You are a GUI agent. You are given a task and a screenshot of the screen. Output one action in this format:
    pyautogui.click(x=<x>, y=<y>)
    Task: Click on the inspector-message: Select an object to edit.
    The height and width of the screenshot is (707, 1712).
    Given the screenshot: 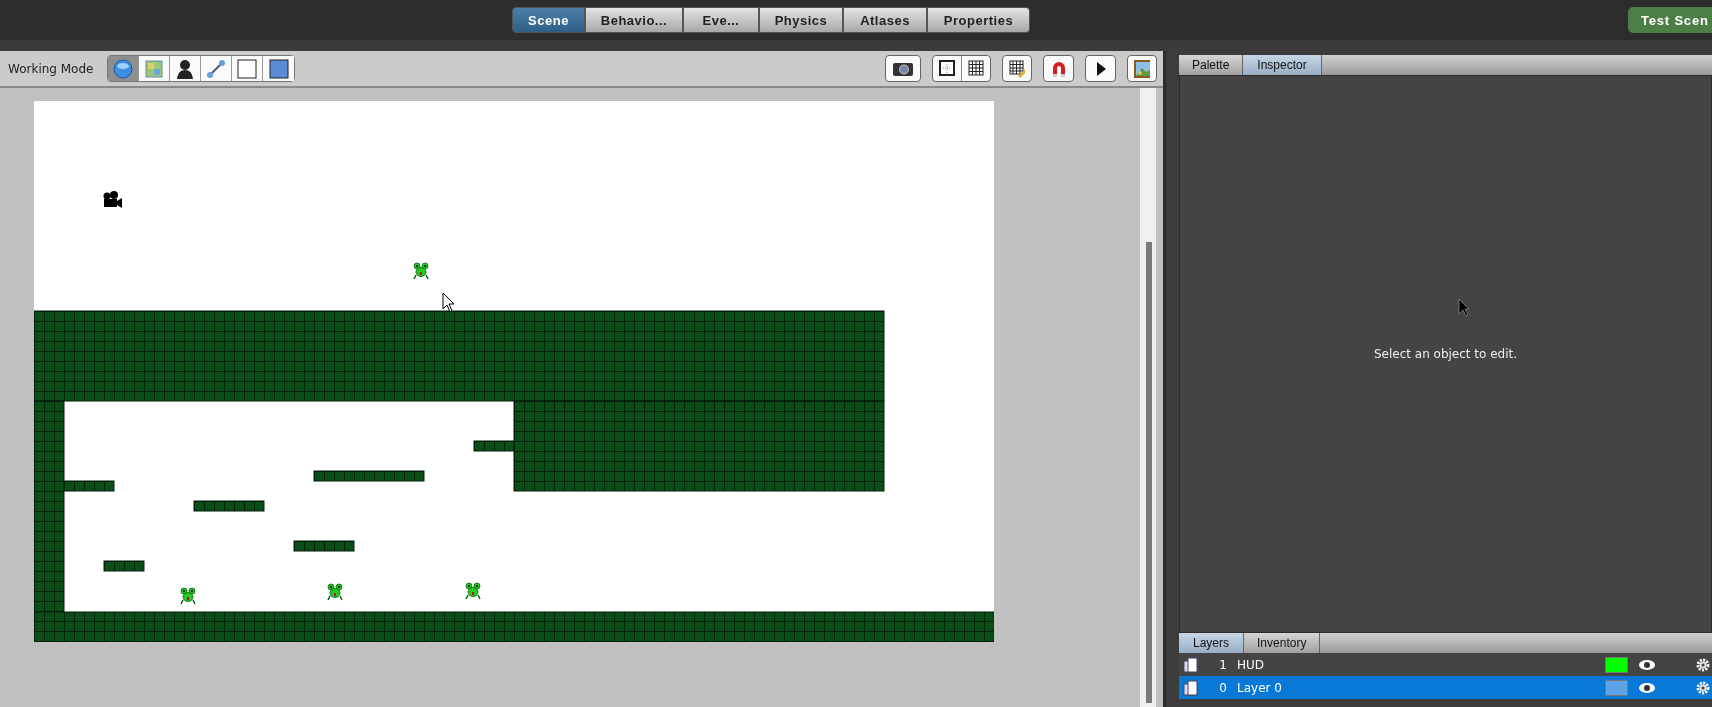 What is the action you would take?
    pyautogui.click(x=1445, y=354)
    